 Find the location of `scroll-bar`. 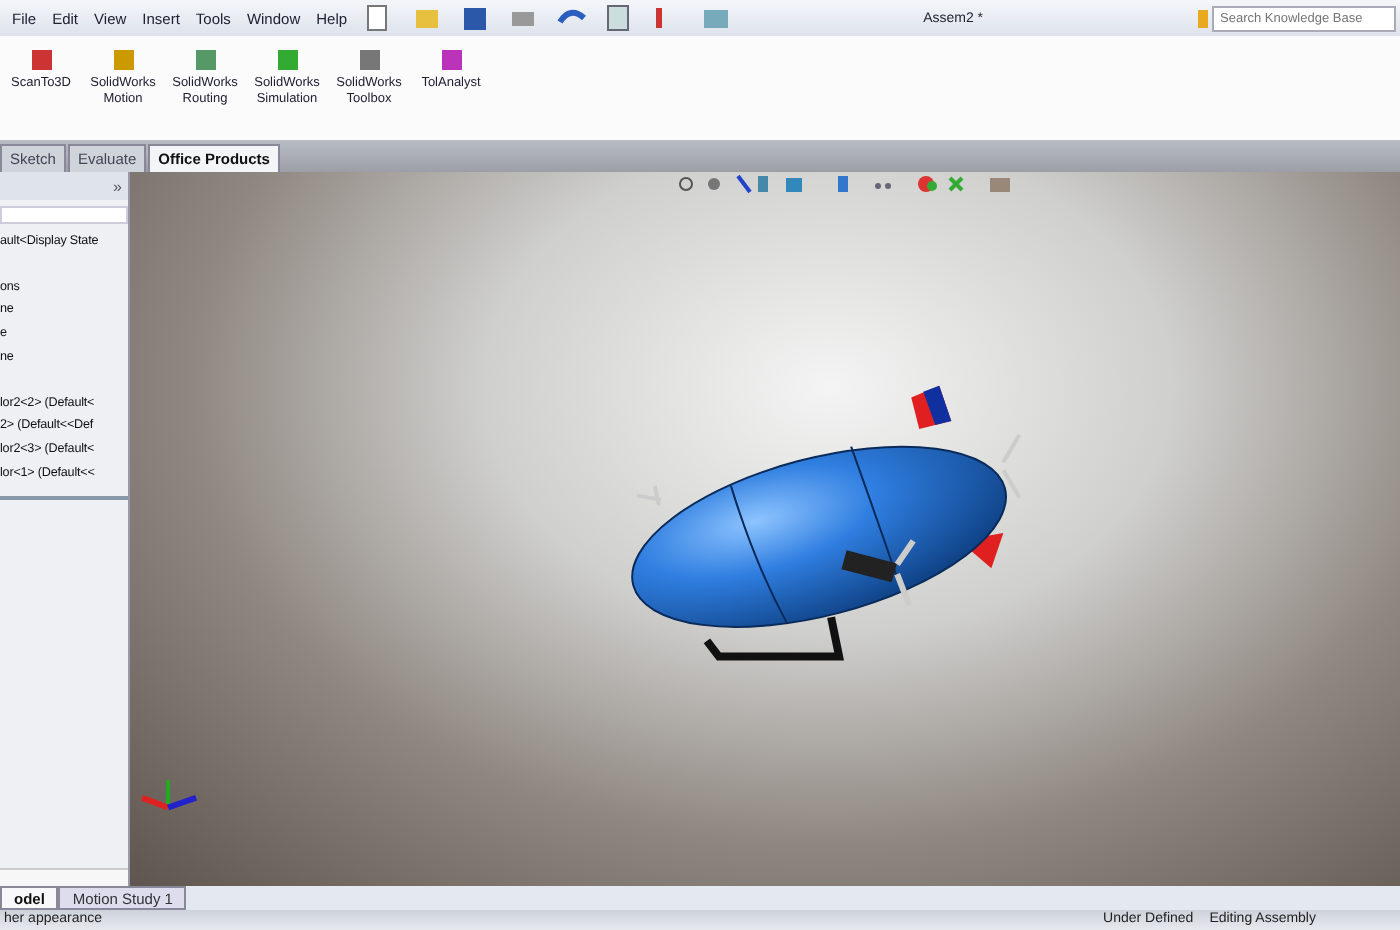

scroll-bar is located at coordinates (64, 877).